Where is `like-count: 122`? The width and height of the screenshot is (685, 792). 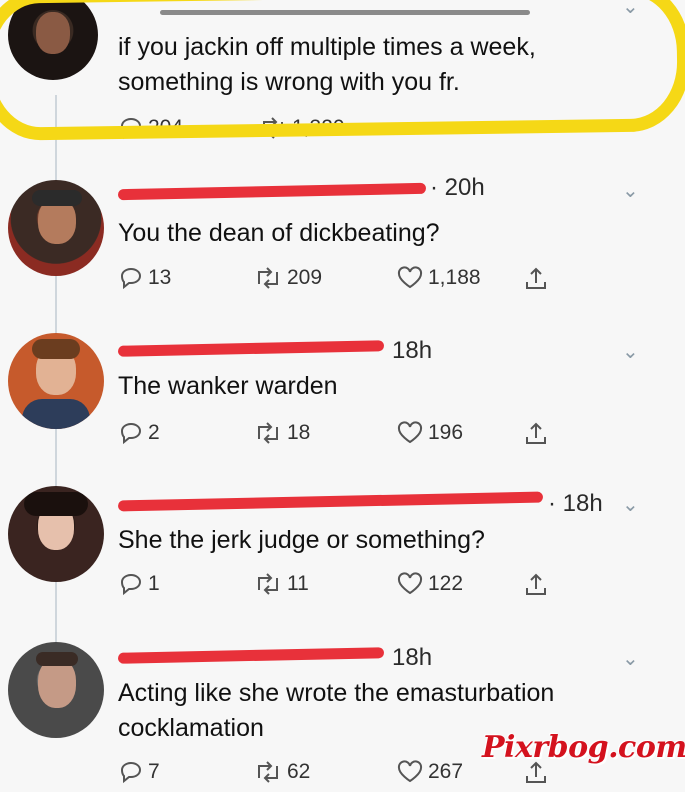 like-count: 122 is located at coordinates (446, 583).